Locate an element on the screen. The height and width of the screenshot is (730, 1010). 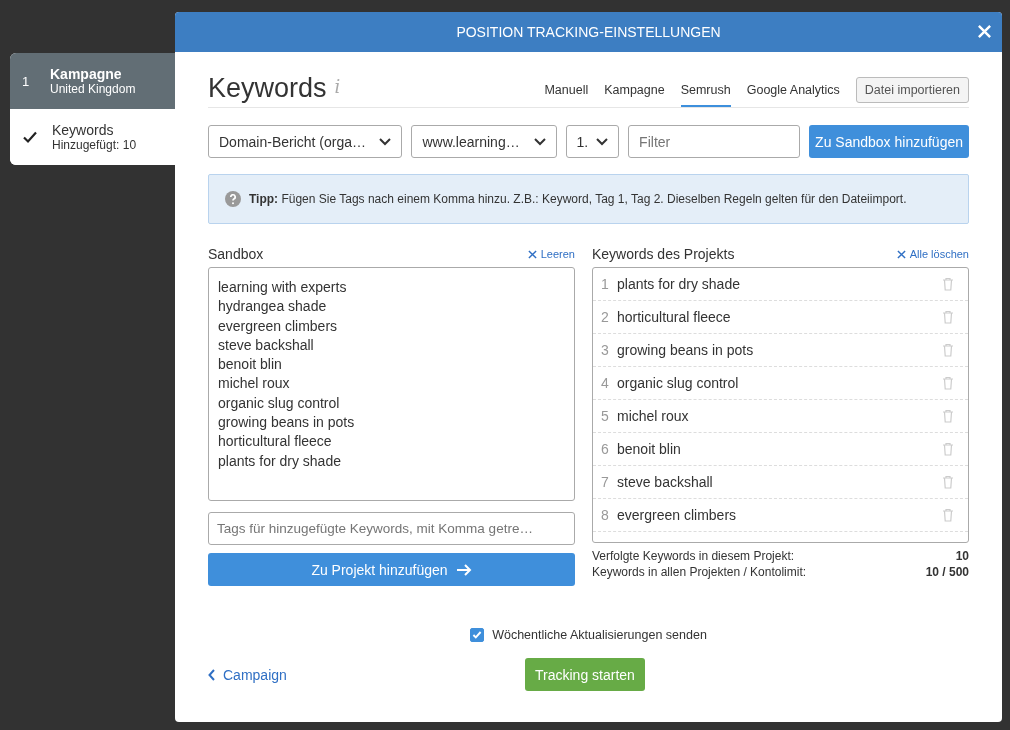
filter-field: Filter is located at coordinates (714, 141).